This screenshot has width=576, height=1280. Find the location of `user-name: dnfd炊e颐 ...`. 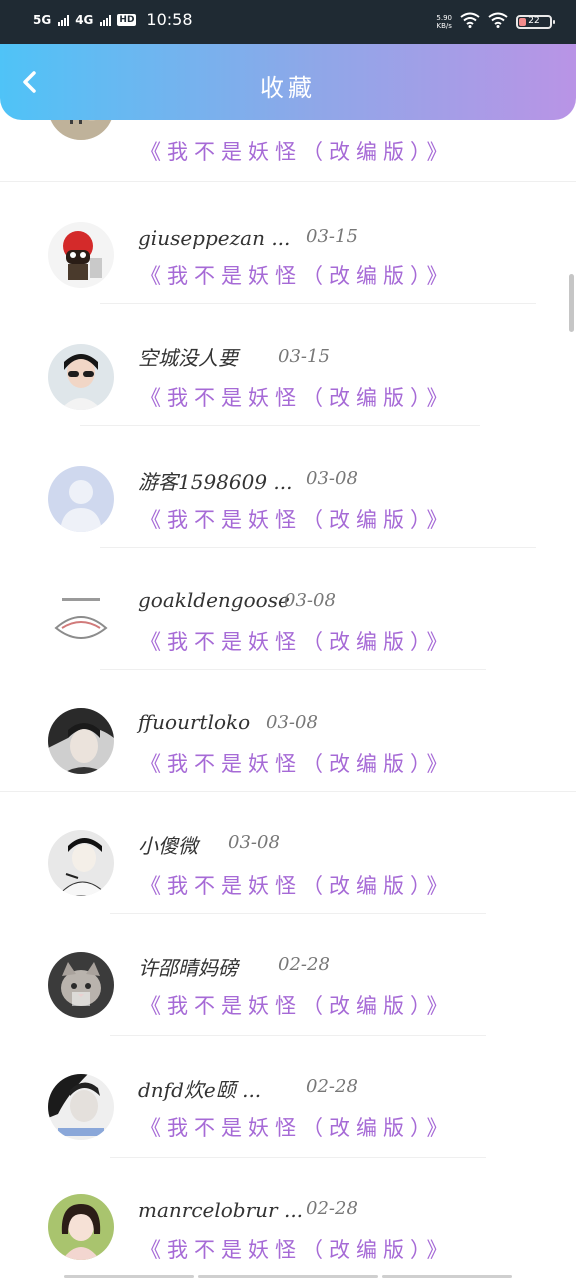

user-name: dnfd炊e颐 ... is located at coordinates (200, 1090).